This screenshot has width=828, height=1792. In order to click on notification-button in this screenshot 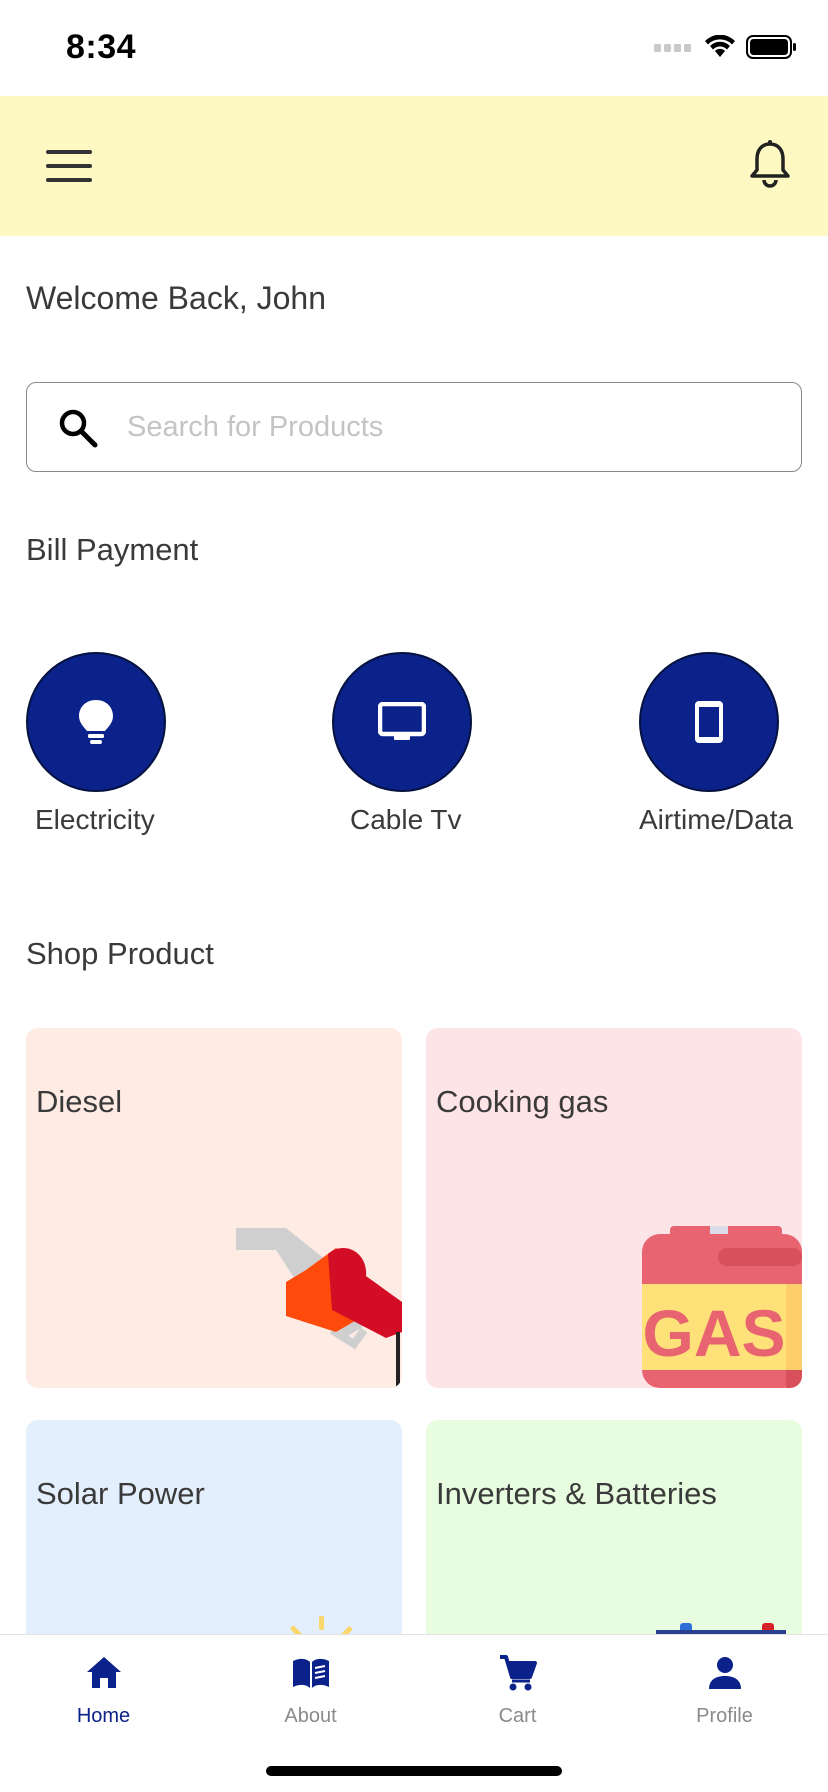, I will do `click(770, 164)`.